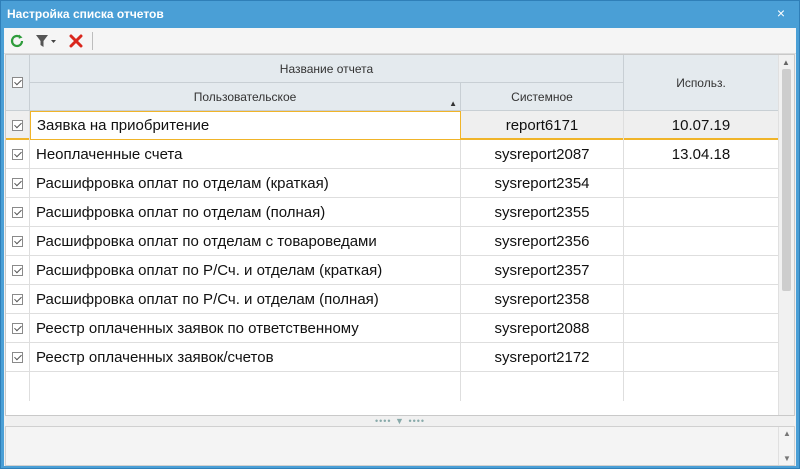  I want to click on user-name-column-header: Пользовательское ▲, so click(245, 97).